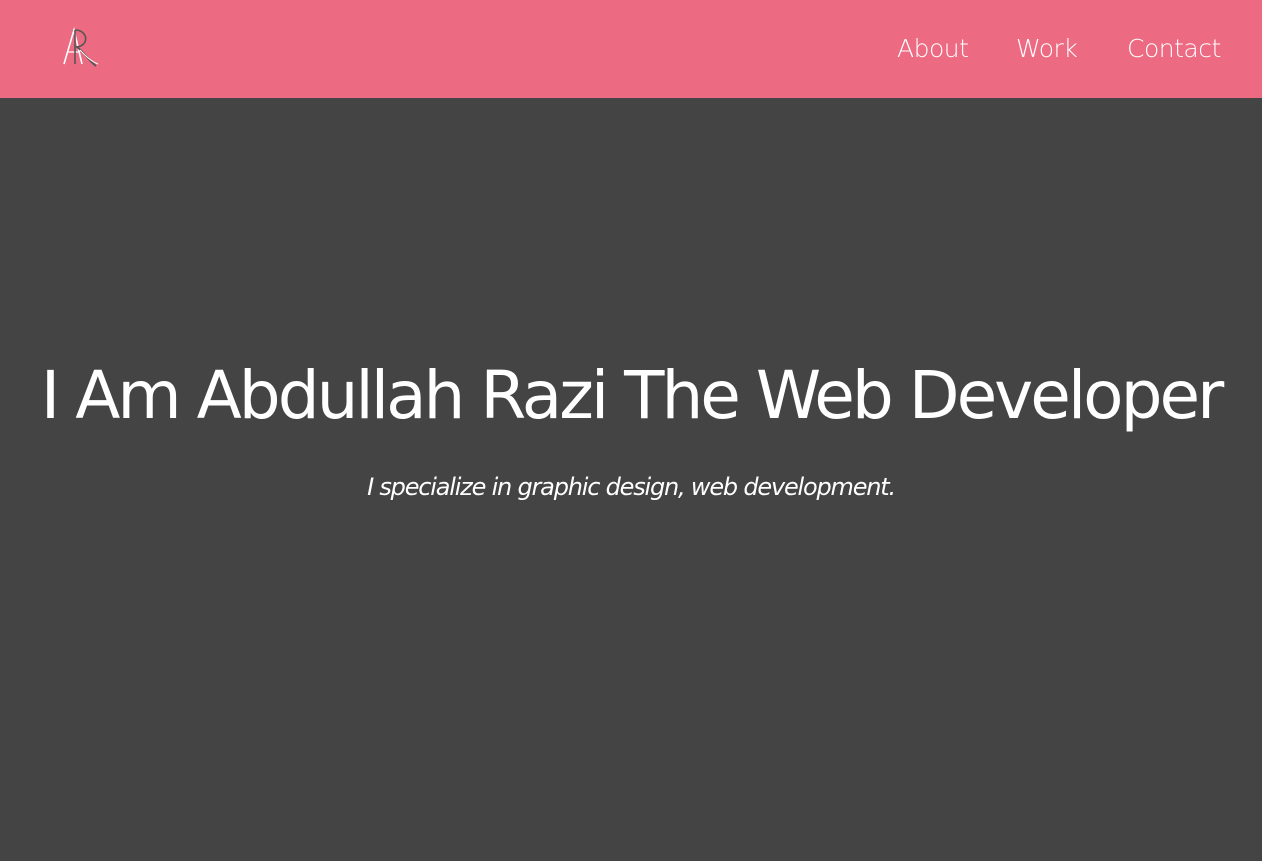 The width and height of the screenshot is (1262, 861). I want to click on nav-work-link: Work, so click(1047, 49).